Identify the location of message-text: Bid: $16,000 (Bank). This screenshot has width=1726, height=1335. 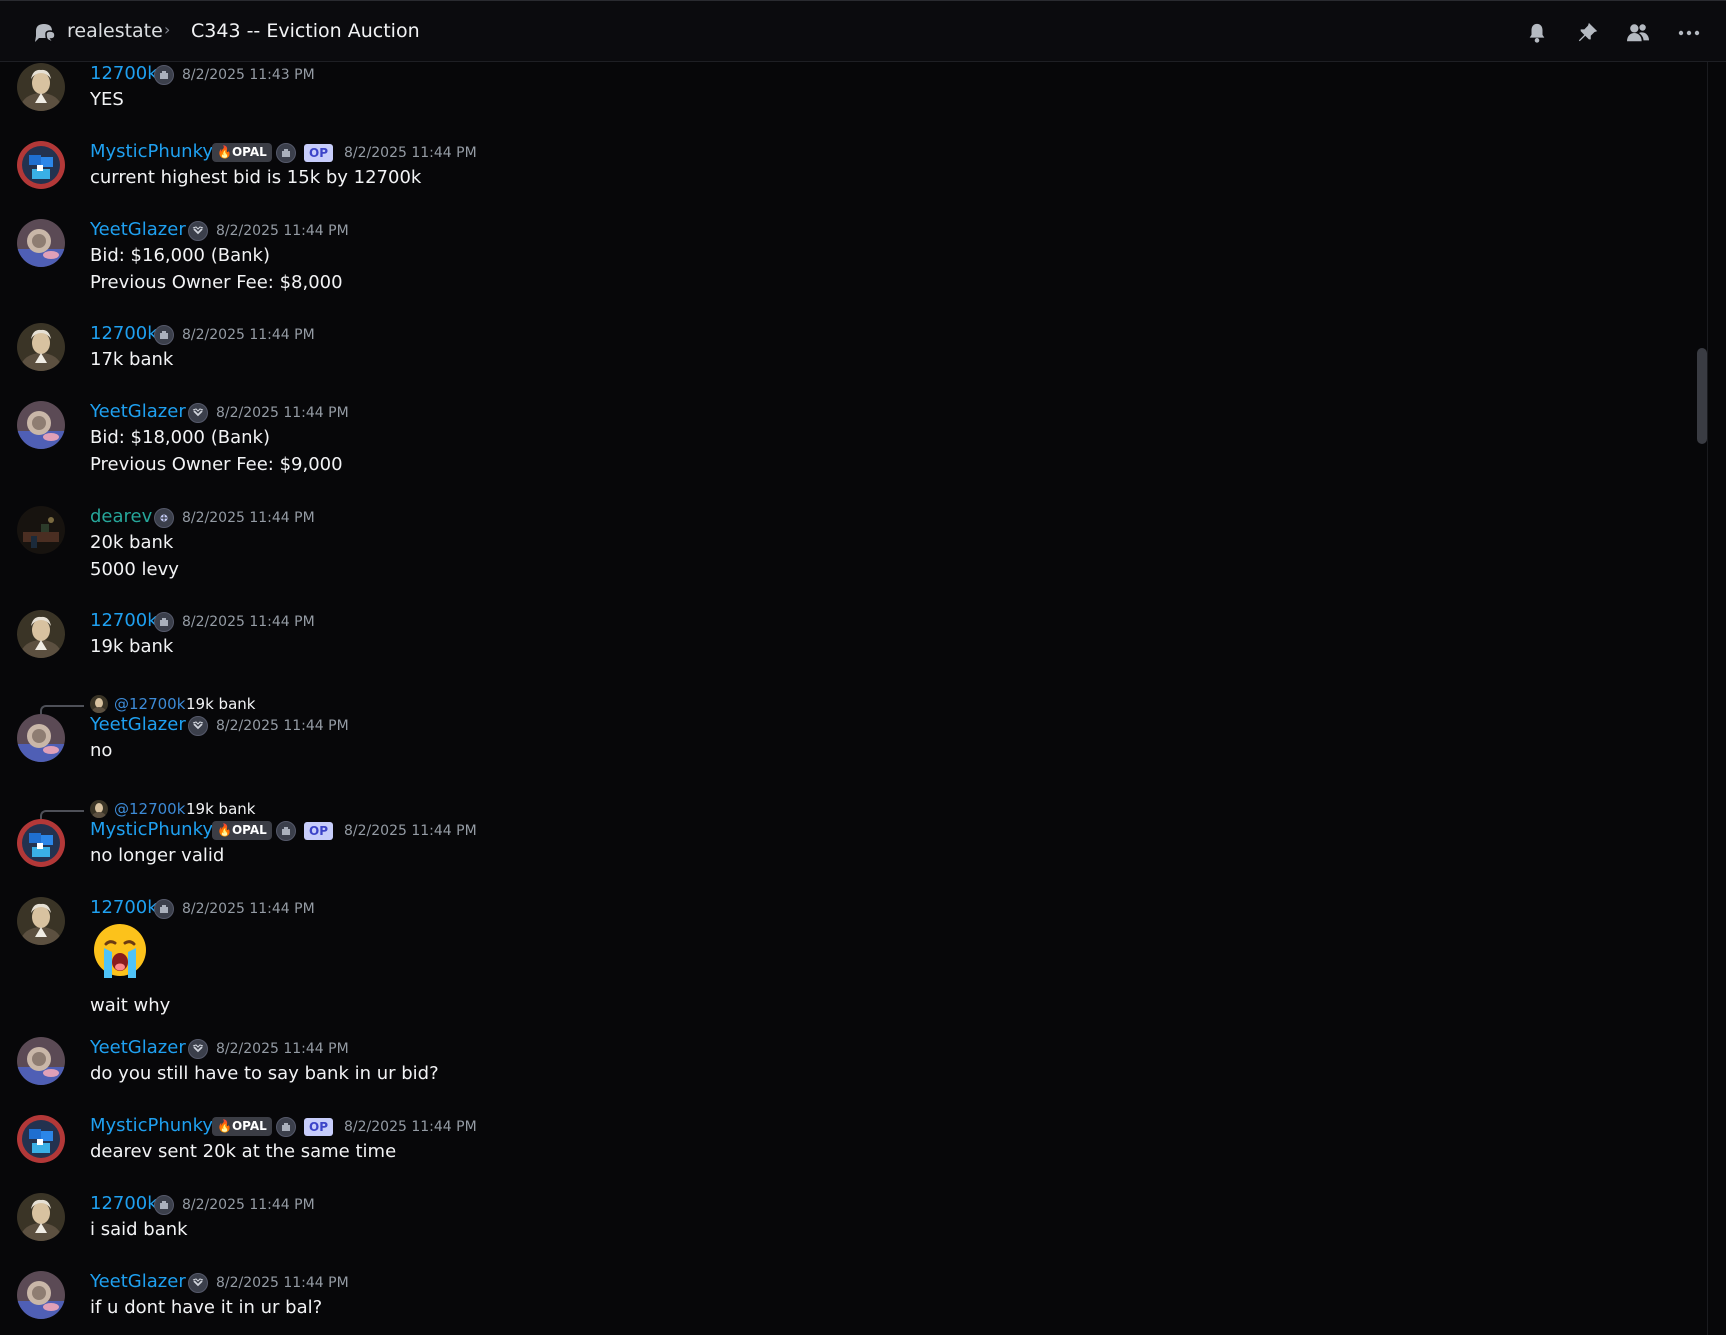
(180, 255).